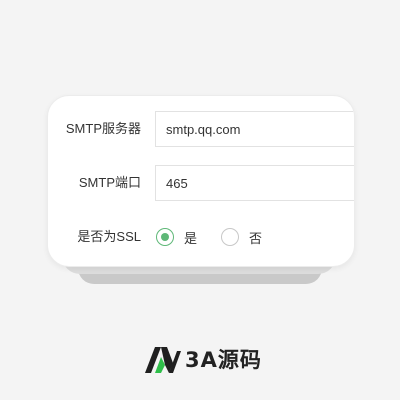 This screenshot has height=400, width=400. What do you see at coordinates (230, 237) in the screenshot?
I see `ssl-no-radio` at bounding box center [230, 237].